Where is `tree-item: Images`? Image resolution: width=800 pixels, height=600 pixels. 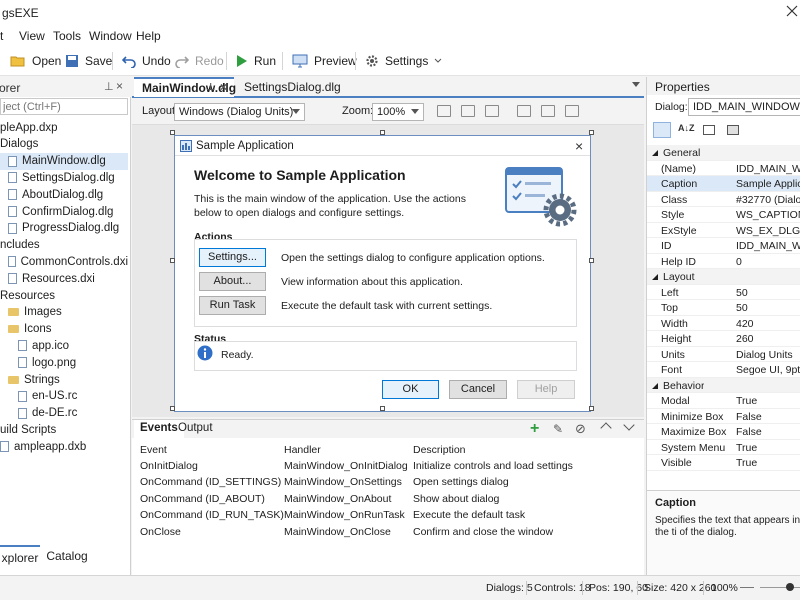
tree-item: Images is located at coordinates (64, 312).